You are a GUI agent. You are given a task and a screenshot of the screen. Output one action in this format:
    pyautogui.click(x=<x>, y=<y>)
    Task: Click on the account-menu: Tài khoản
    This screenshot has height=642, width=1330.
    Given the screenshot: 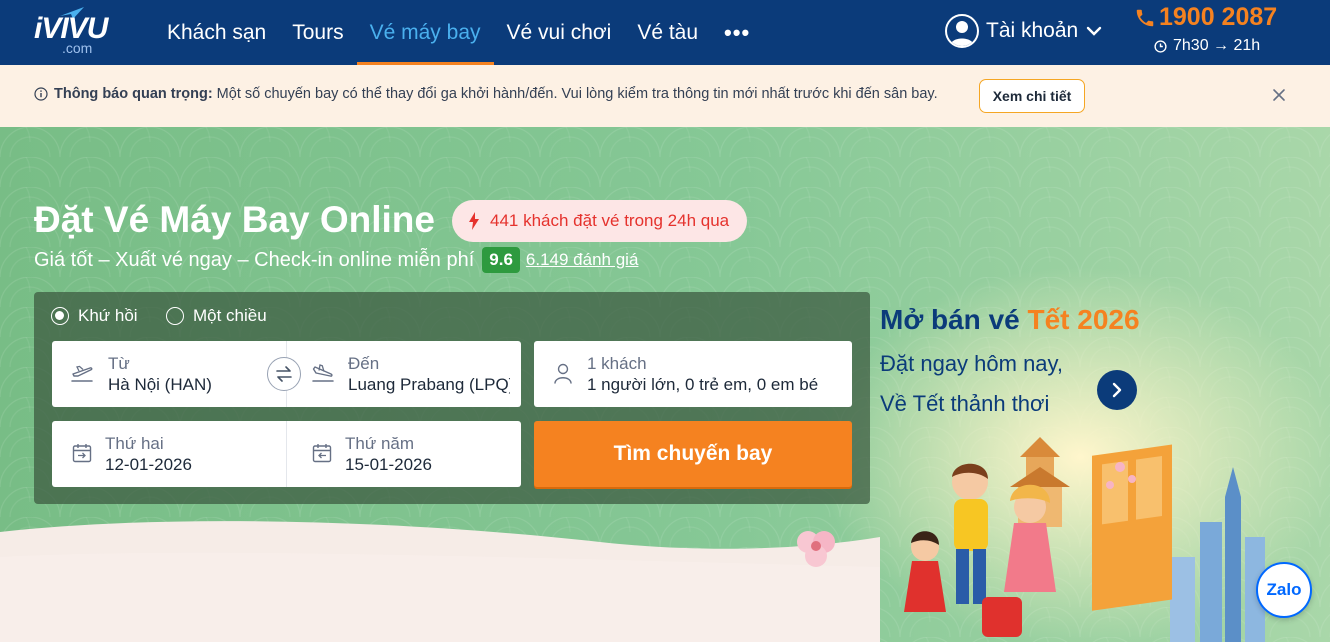 What is the action you would take?
    pyautogui.click(x=1023, y=31)
    